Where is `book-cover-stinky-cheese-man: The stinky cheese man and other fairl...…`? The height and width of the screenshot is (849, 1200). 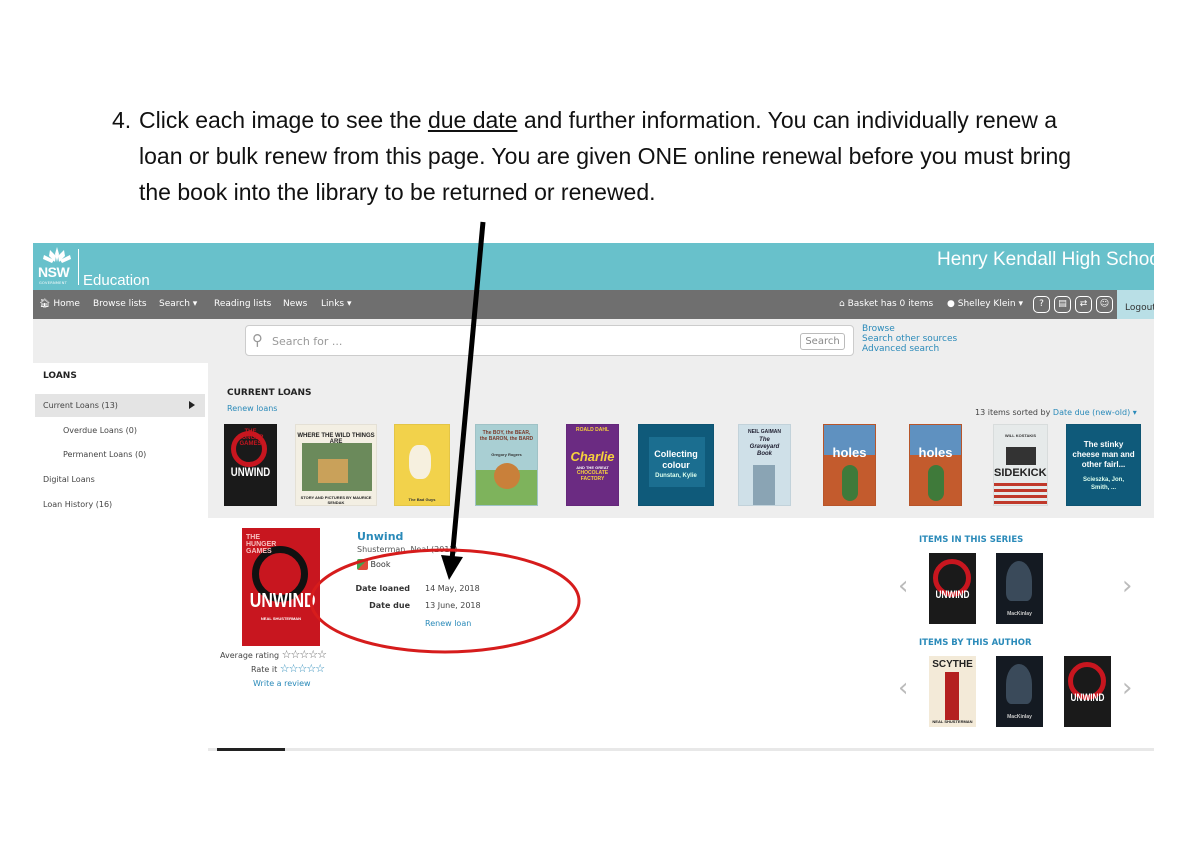
book-cover-stinky-cheese-man: The stinky cheese man and other fairl...… is located at coordinates (1103, 465).